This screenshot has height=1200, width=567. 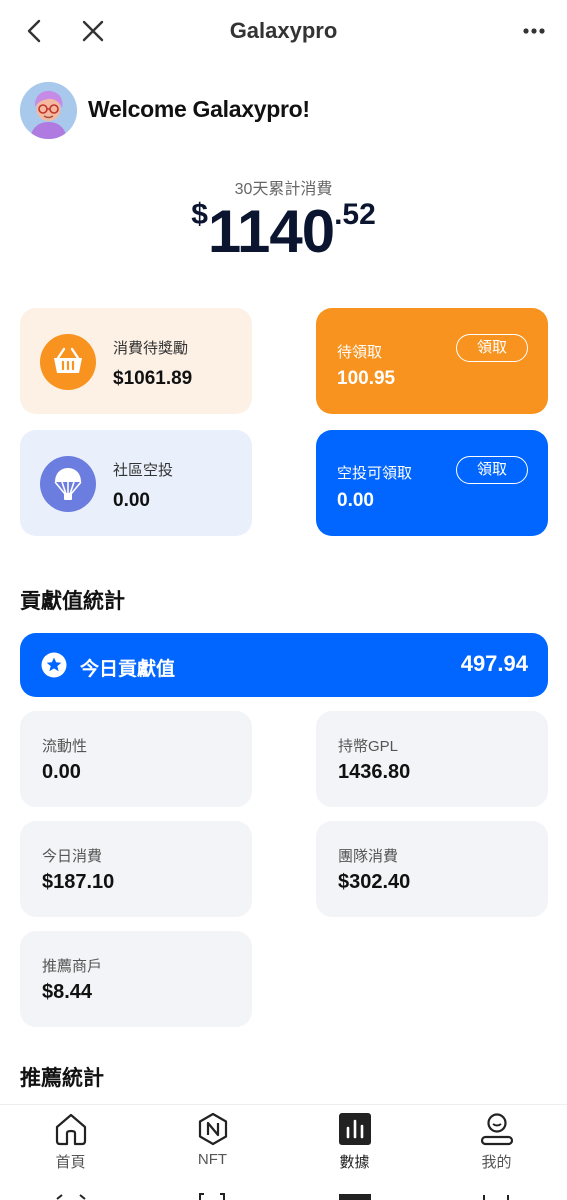 I want to click on stat-label: 今日消費, so click(x=72, y=856).